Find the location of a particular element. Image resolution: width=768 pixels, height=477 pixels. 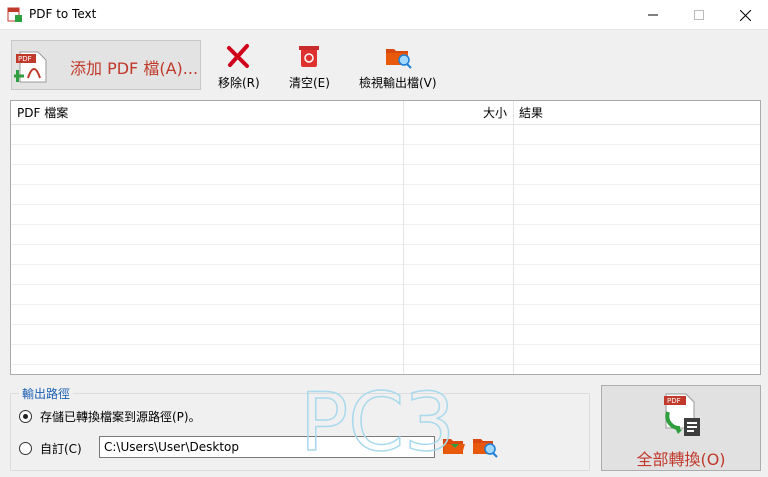

pdf-convert-icon: PDF is located at coordinates (682, 414).